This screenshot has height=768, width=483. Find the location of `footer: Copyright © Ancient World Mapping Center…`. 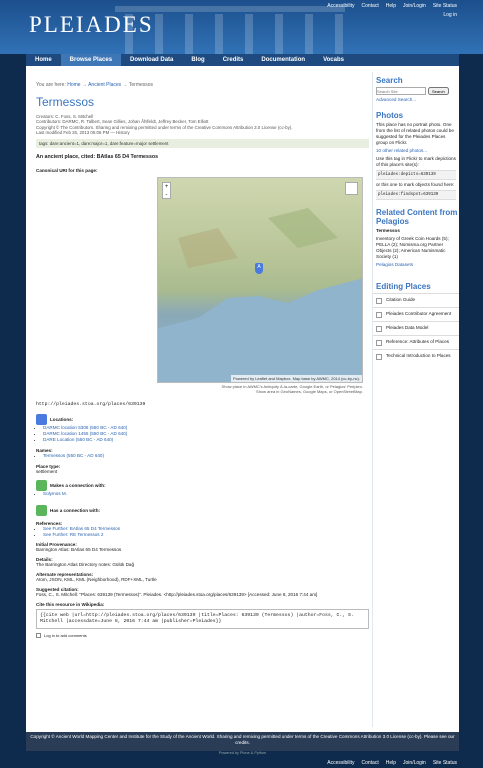

footer: Copyright © Ancient World Mapping Center… is located at coordinates (242, 741).